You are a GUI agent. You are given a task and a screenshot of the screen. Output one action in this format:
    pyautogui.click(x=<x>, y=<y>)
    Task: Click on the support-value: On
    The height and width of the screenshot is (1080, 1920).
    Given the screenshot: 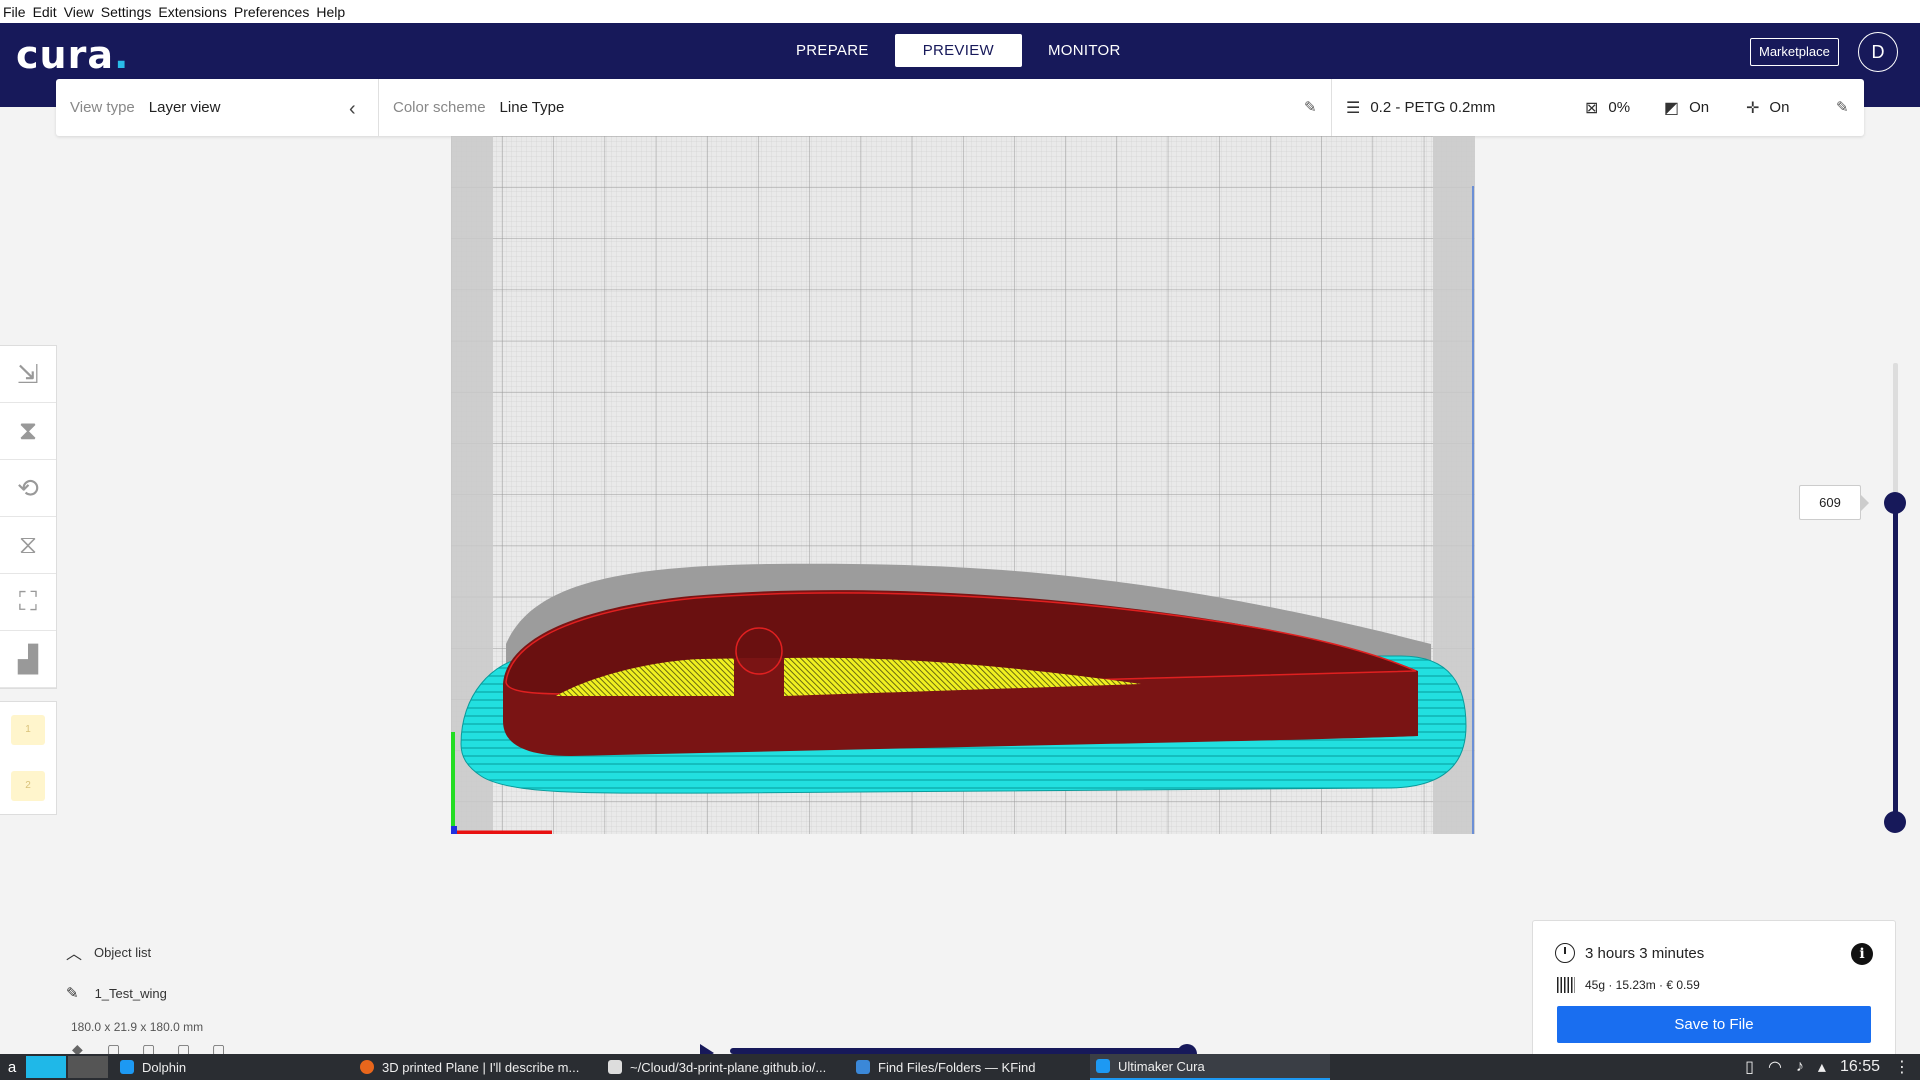 What is the action you would take?
    pyautogui.click(x=1699, y=107)
    